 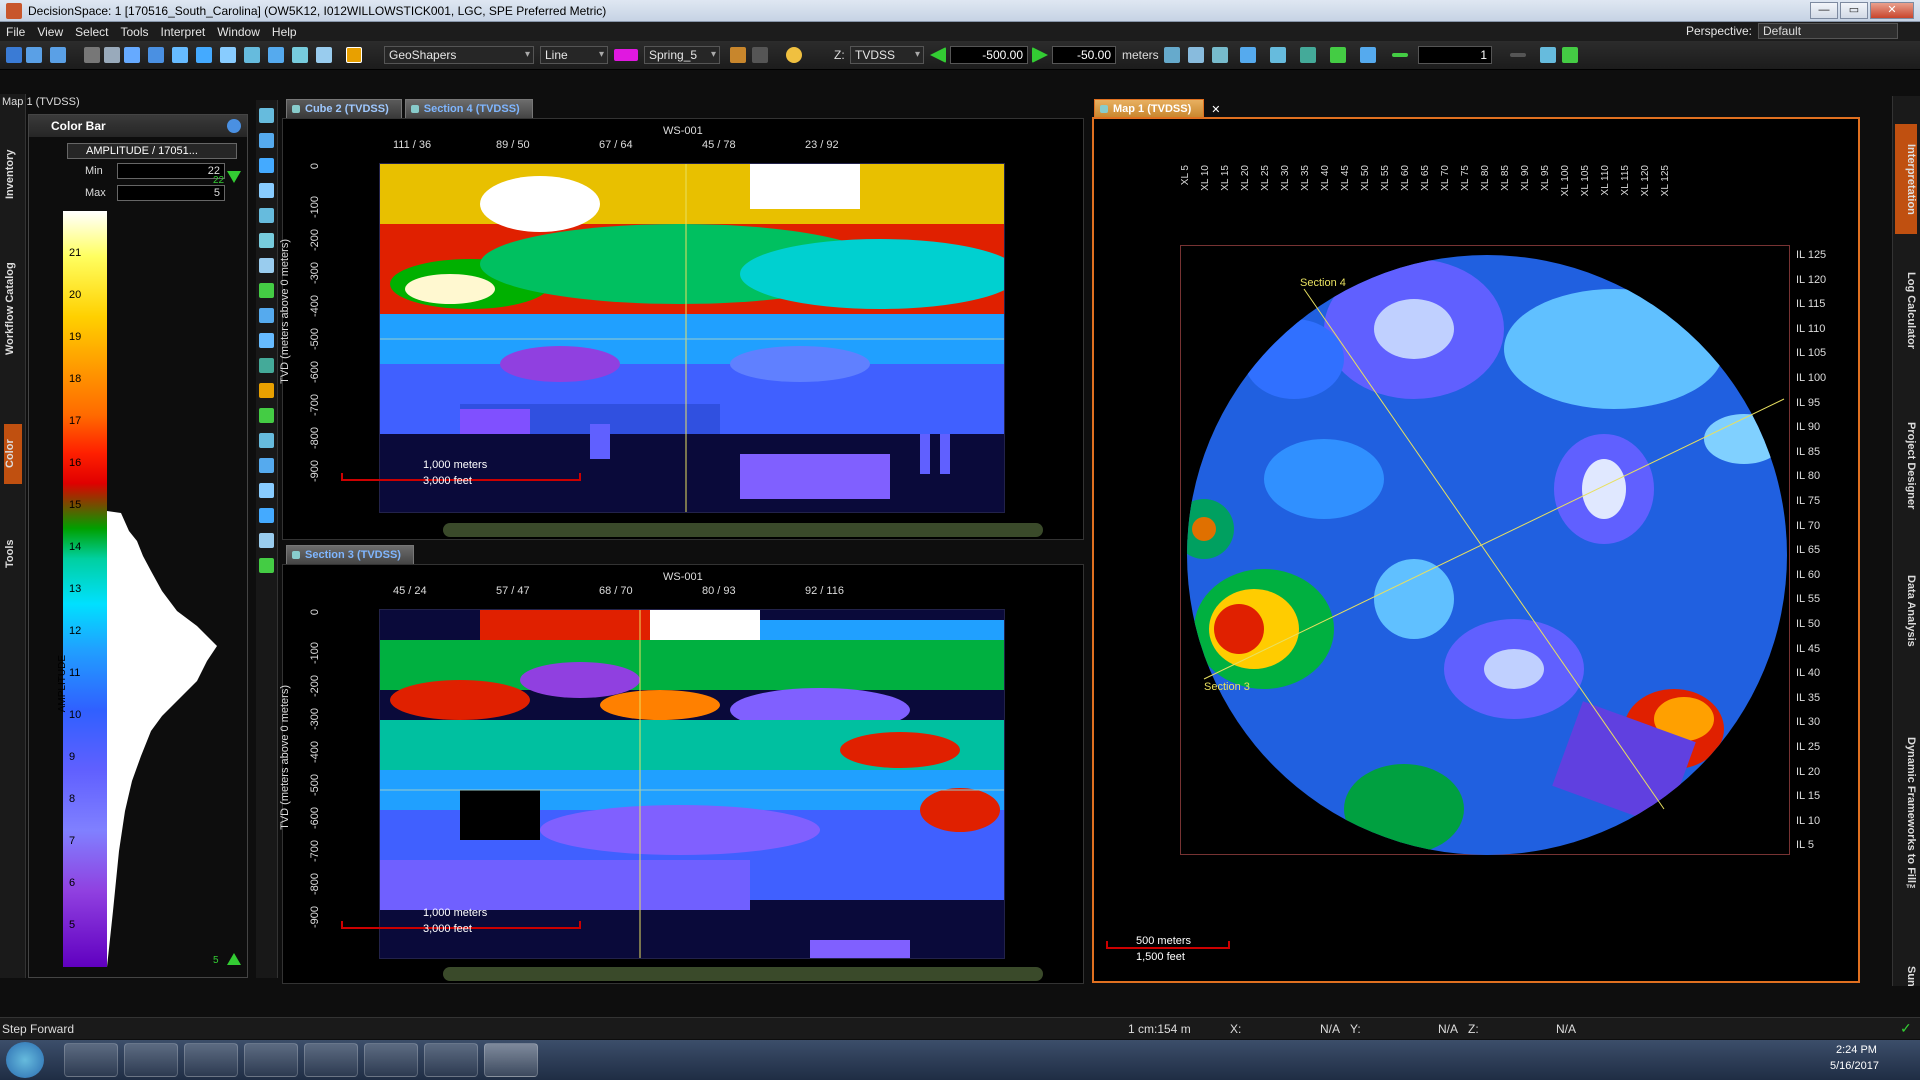 What do you see at coordinates (1455, 55) in the screenshot?
I see `count-input: 1` at bounding box center [1455, 55].